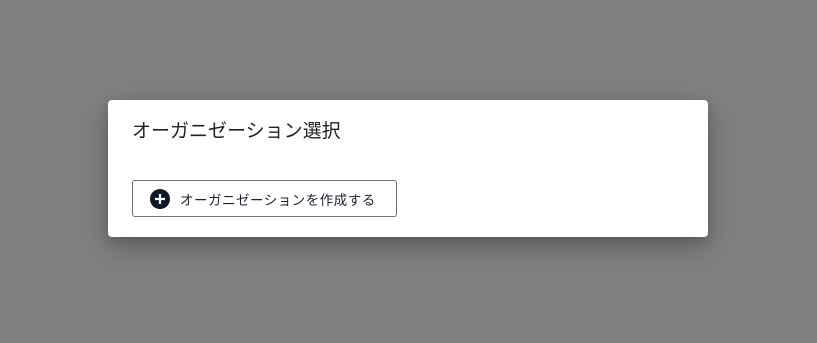 The image size is (817, 343). Describe the element at coordinates (236, 131) in the screenshot. I see `dialog-title: オーガニゼーション選択` at that location.